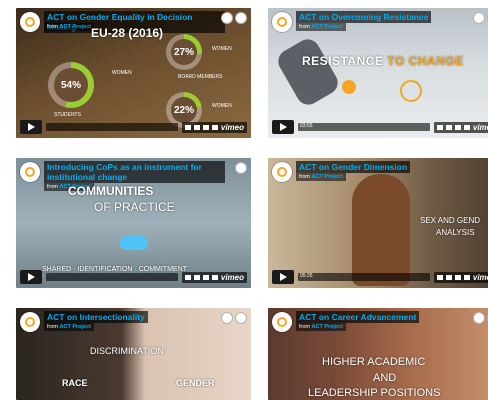 Image resolution: width=488 pixels, height=400 pixels. What do you see at coordinates (358, 317) in the screenshot?
I see `video-title: ACT on Career Advancement` at bounding box center [358, 317].